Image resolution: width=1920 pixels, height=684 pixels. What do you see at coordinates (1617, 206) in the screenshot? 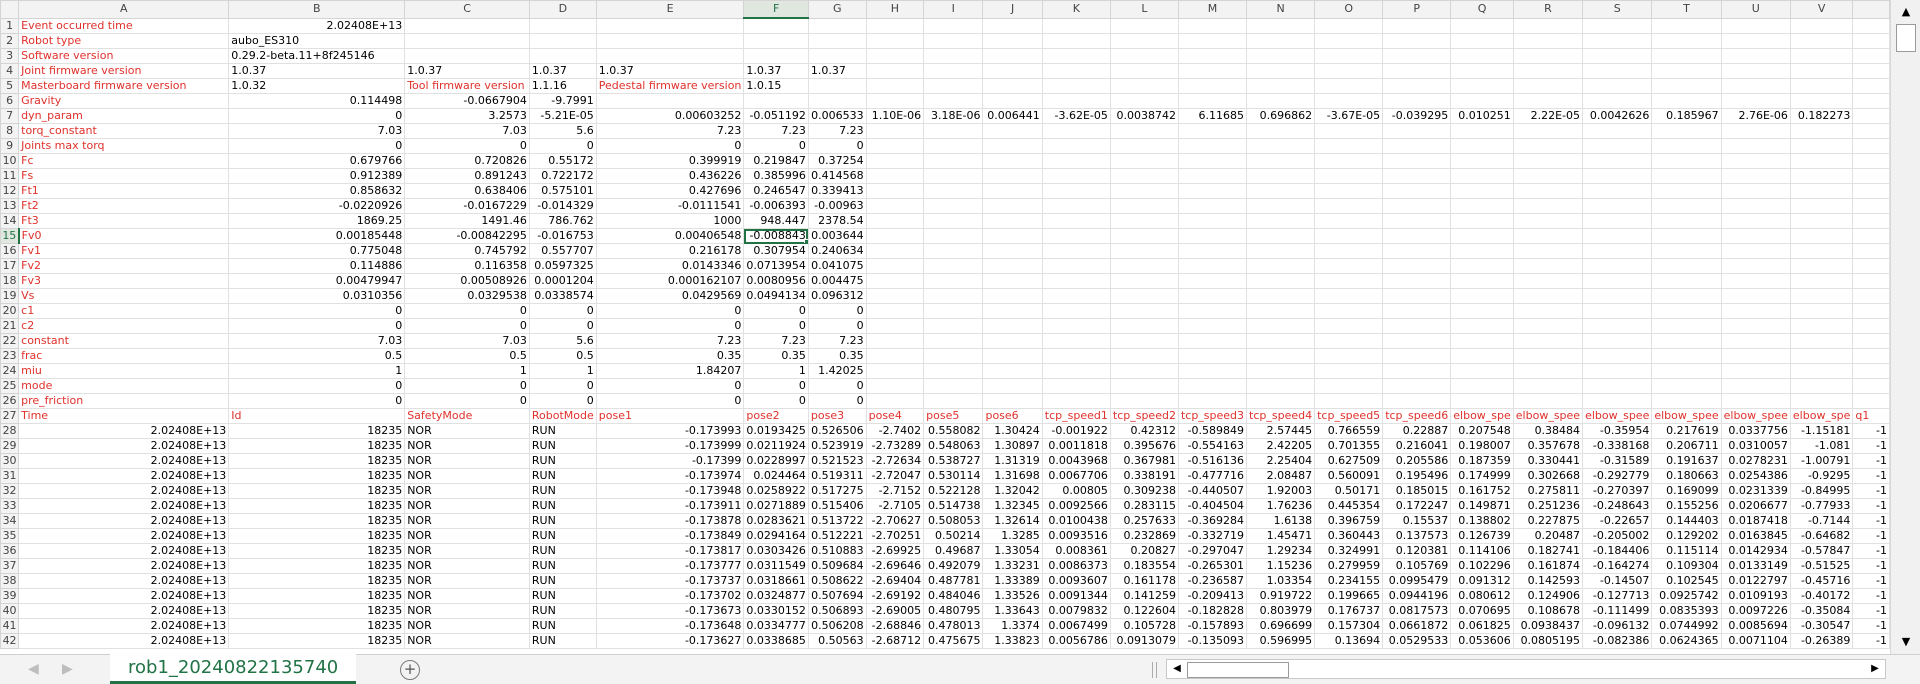
I see `cell-s13` at bounding box center [1617, 206].